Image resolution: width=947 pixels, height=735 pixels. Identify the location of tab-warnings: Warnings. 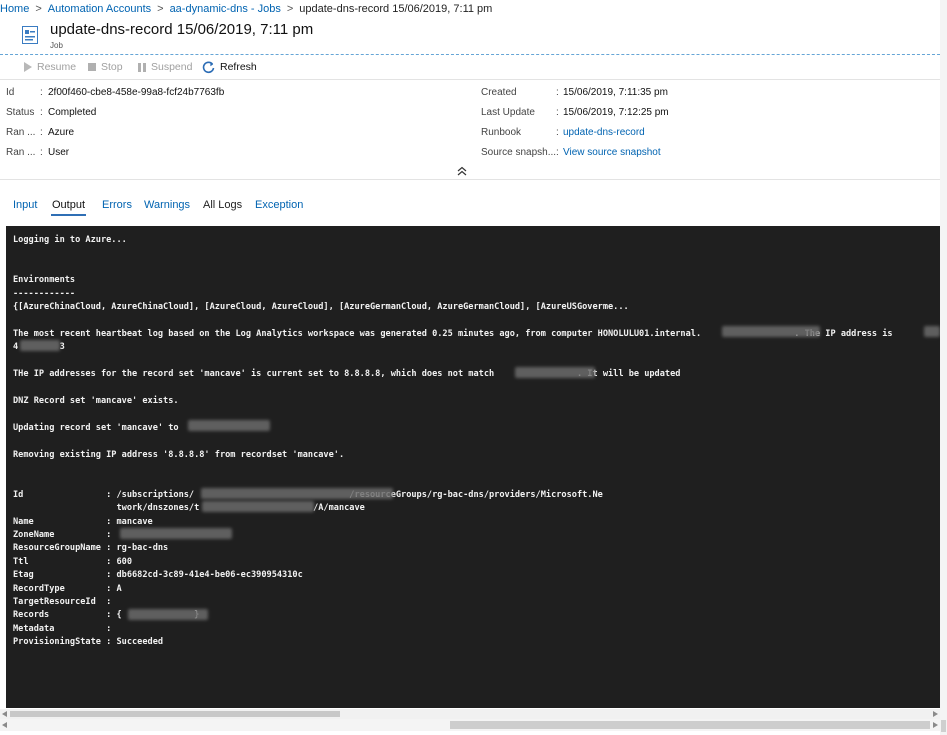
(167, 205).